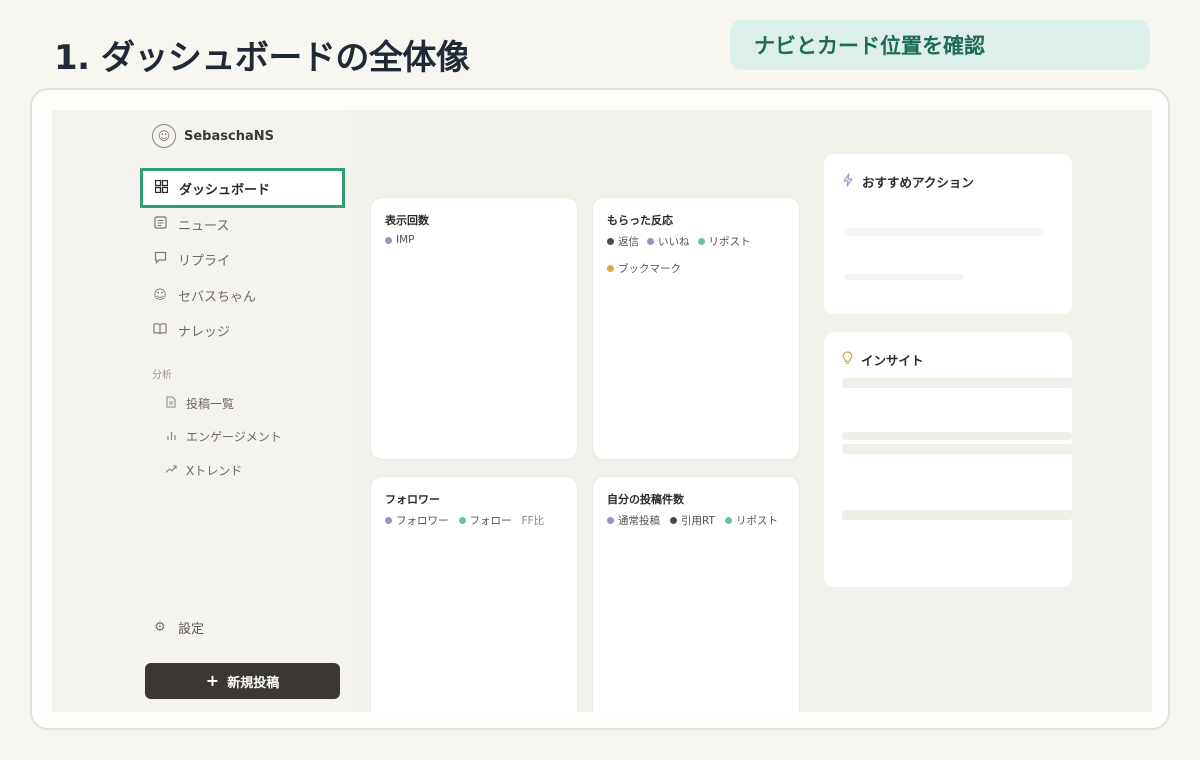 The width and height of the screenshot is (1200, 760). I want to click on sidebar-subitem-posts: 投稿一覧, so click(199, 403).